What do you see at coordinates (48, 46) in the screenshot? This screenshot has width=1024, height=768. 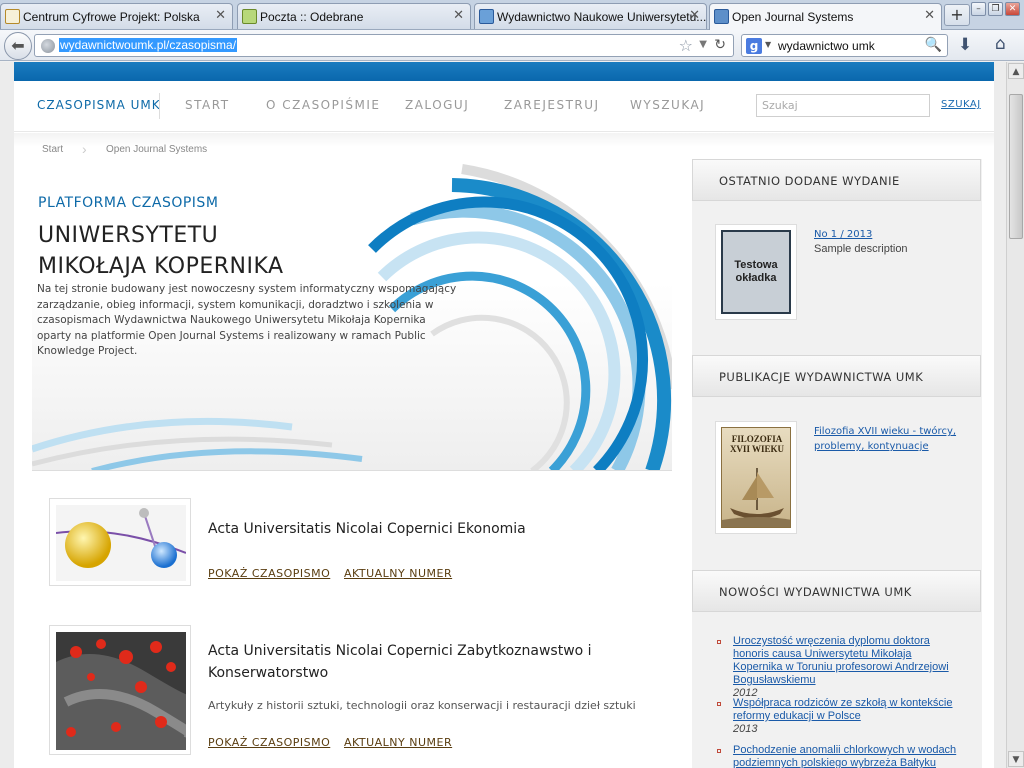 I see `globe-icon` at bounding box center [48, 46].